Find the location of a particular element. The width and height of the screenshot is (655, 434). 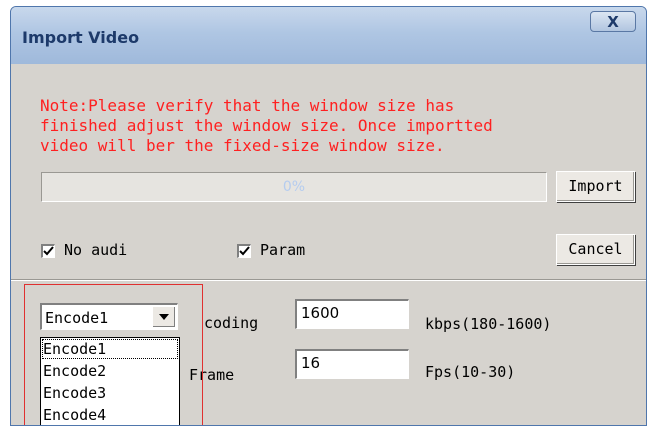

divider is located at coordinates (328, 280).